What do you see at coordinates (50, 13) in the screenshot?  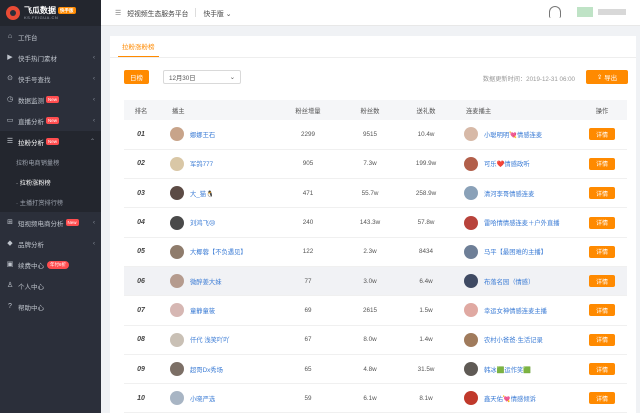 I see `logo: 飞瓜数据 快手版 KS.FEIGUA.CN` at bounding box center [50, 13].